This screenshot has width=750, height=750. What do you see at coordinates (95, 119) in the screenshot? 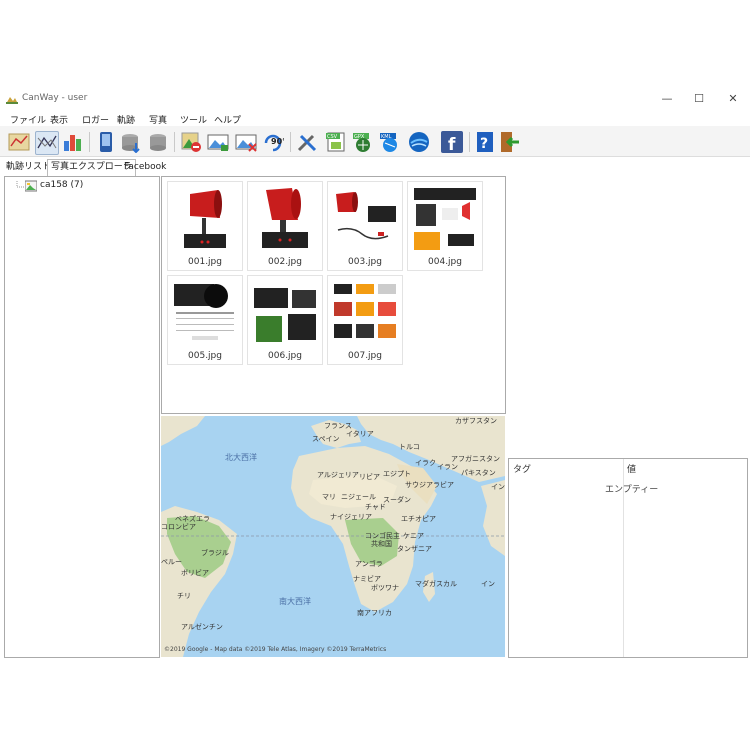
I see `menu-logger: ロガー` at bounding box center [95, 119].